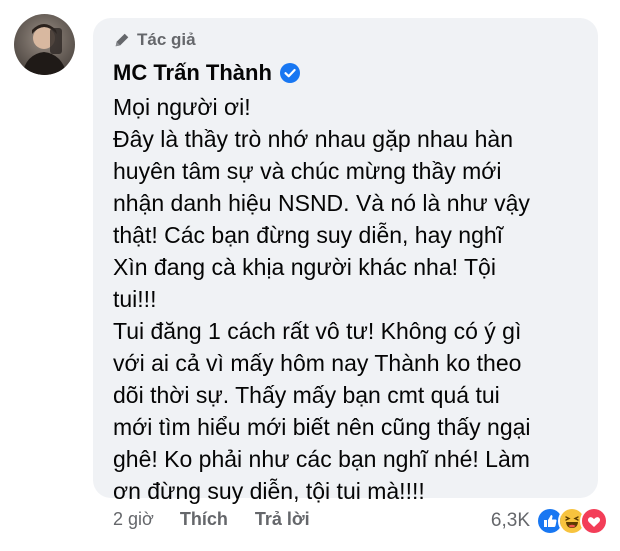 The width and height of the screenshot is (620, 551). What do you see at coordinates (307, 171) in the screenshot?
I see `comment-line: huyên tâm sự và chúc mừng thầy mới` at bounding box center [307, 171].